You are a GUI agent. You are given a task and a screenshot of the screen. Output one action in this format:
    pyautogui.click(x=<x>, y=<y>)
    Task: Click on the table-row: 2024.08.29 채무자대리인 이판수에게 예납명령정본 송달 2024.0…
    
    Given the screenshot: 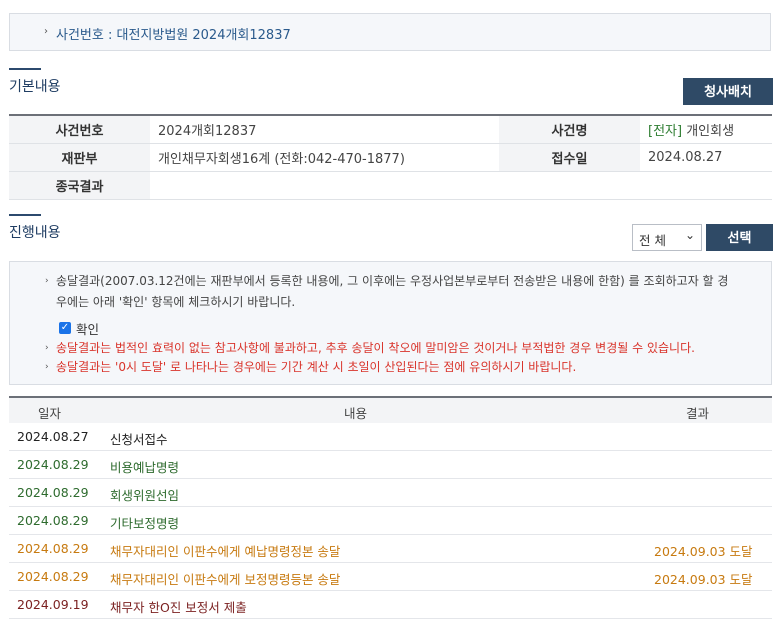 What is the action you would take?
    pyautogui.click(x=390, y=549)
    